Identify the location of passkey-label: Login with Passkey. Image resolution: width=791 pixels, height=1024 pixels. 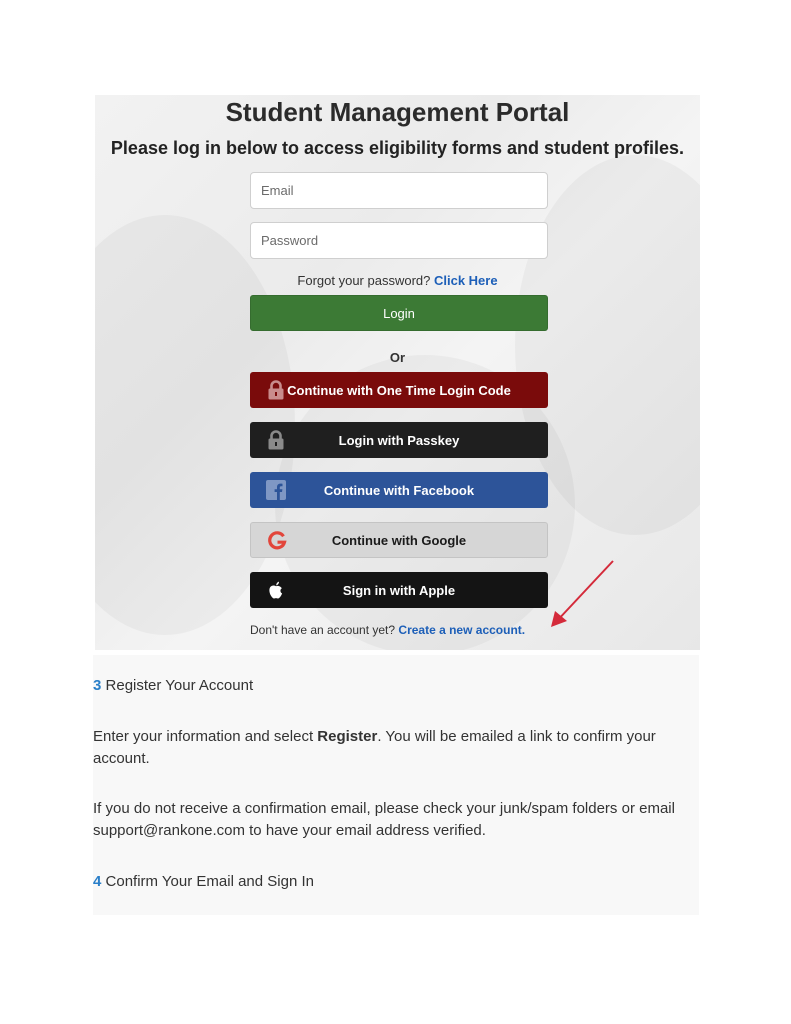
(399, 440).